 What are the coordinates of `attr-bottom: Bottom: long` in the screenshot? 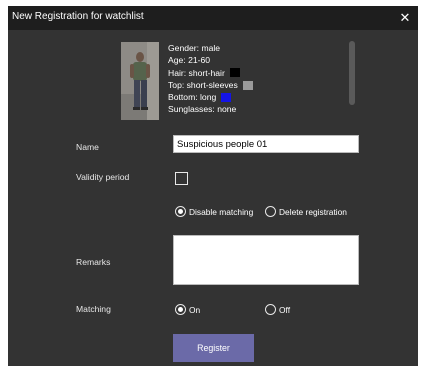 It's located at (258, 97).